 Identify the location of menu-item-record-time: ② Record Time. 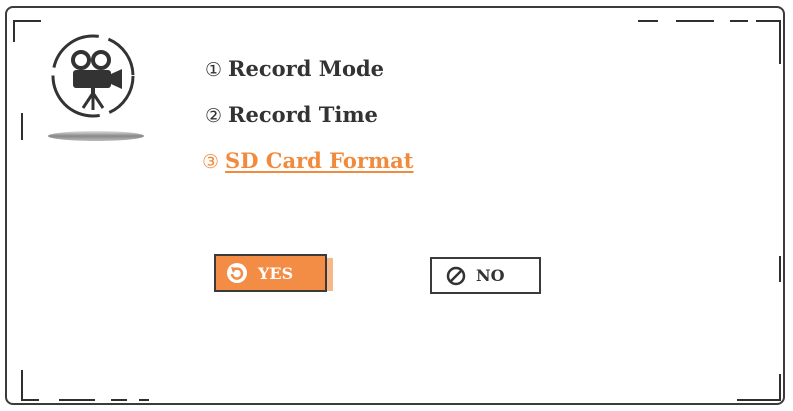
(291, 114).